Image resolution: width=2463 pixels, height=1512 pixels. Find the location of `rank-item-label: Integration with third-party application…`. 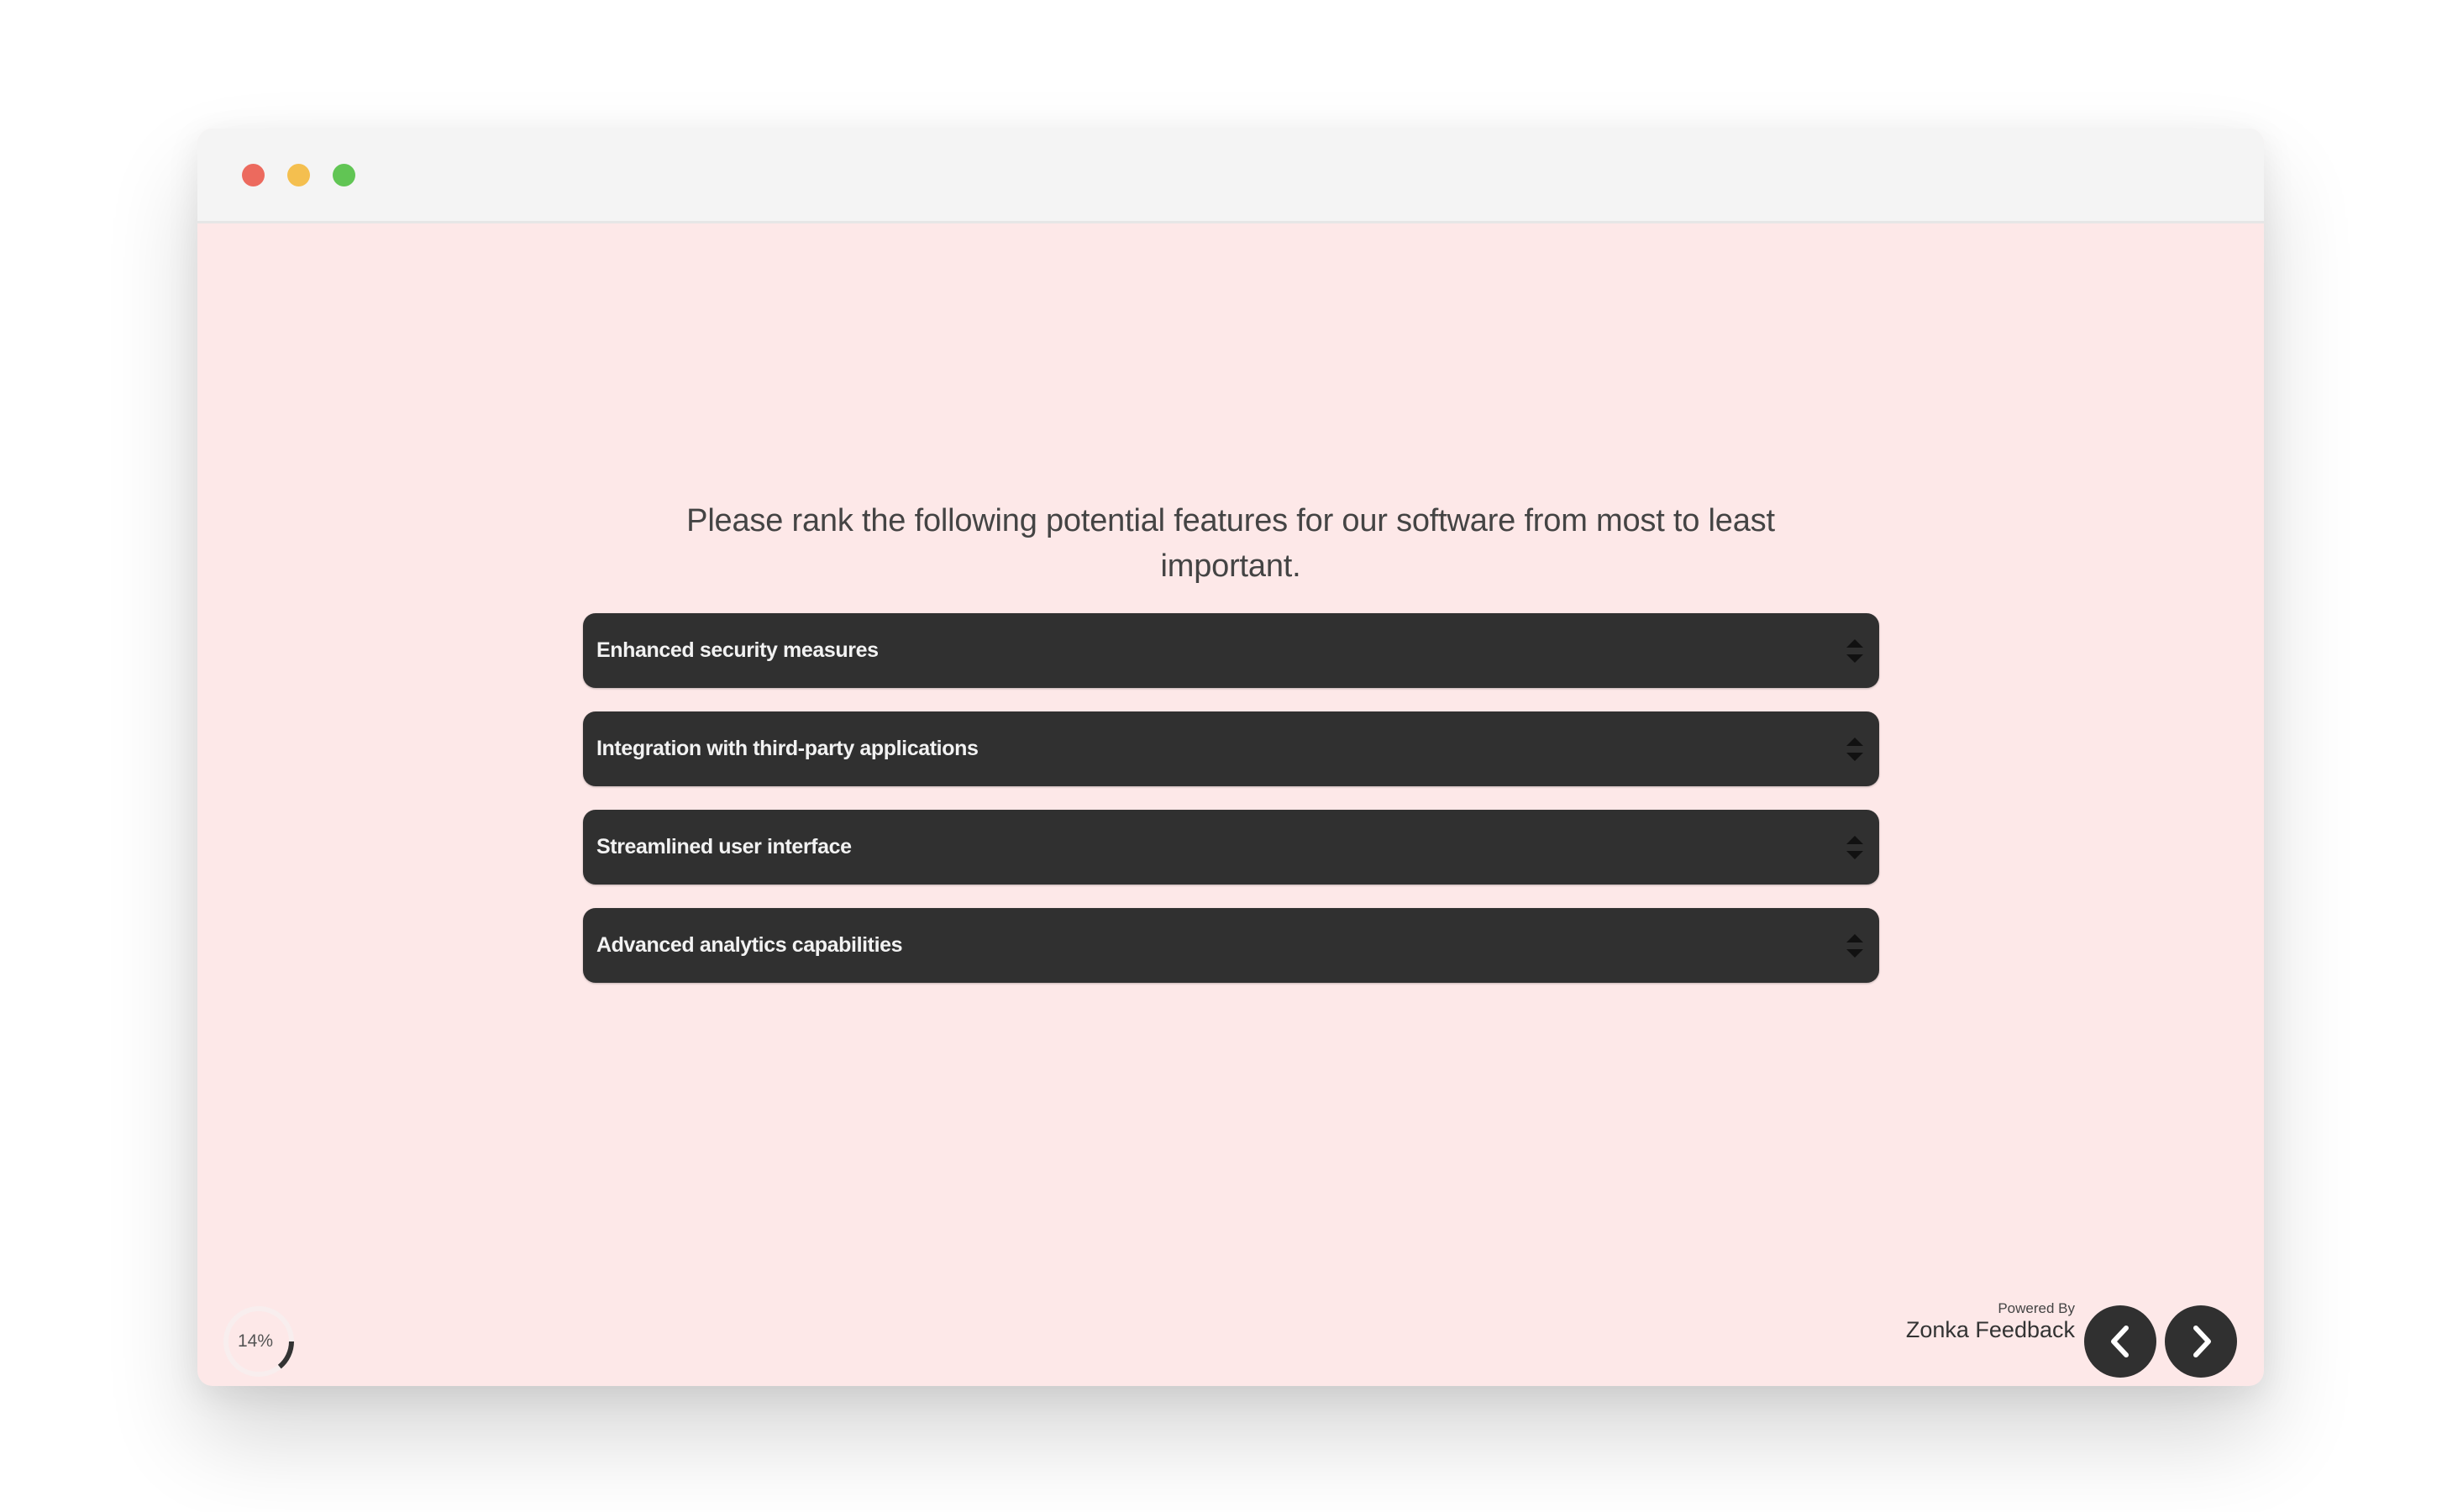

rank-item-label: Integration with third-party application… is located at coordinates (787, 748).